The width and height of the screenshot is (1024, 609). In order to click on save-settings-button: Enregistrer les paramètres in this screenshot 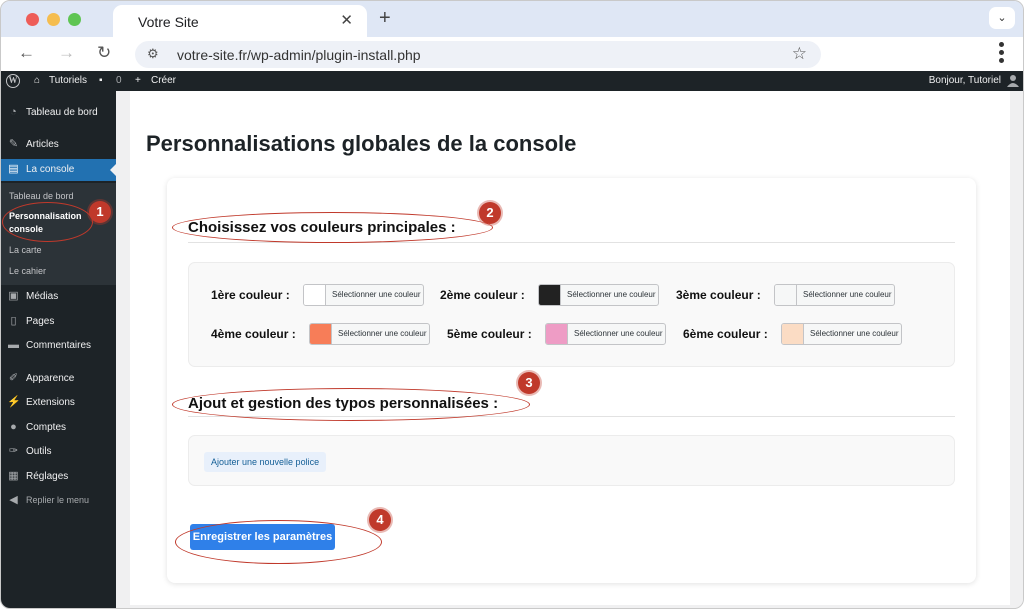, I will do `click(262, 537)`.